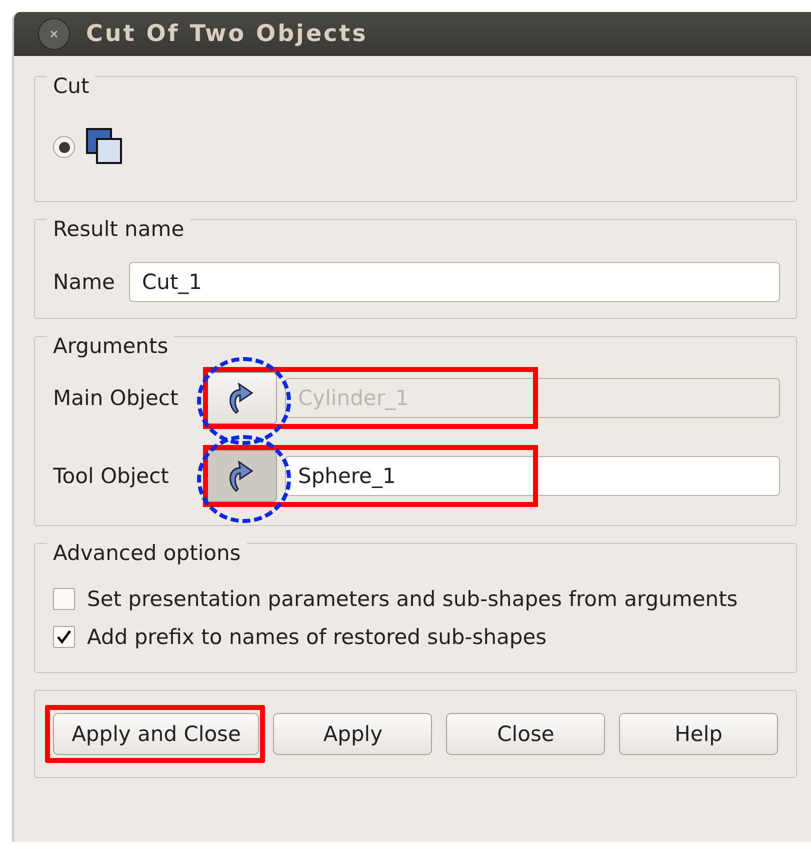  I want to click on name-label: Name, so click(84, 282).